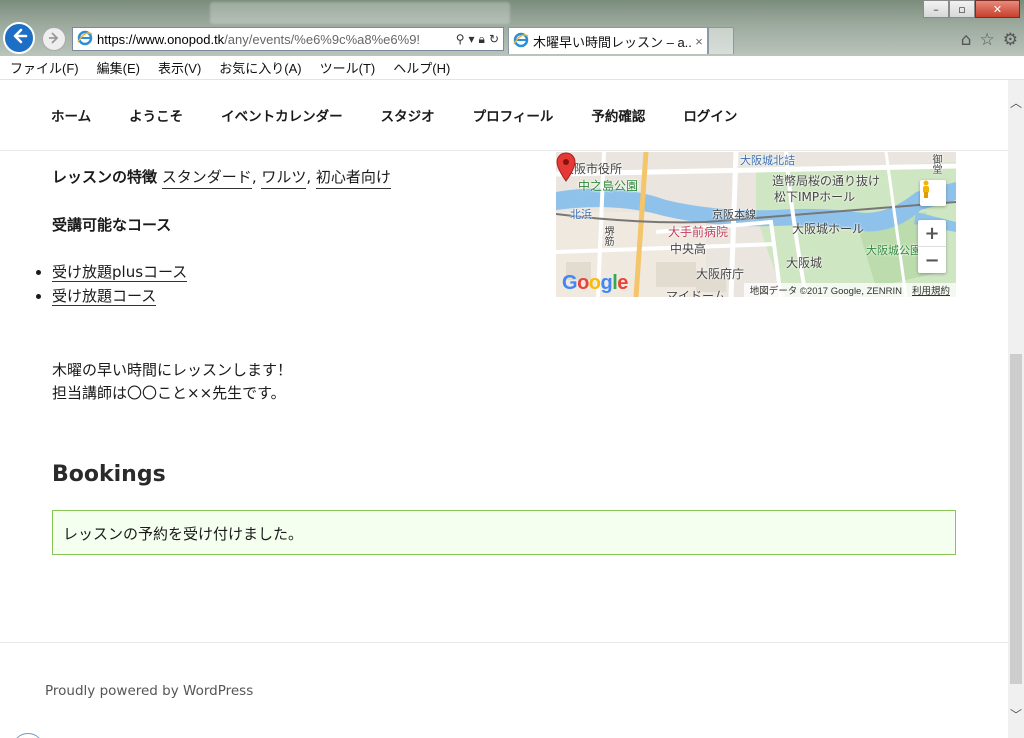  Describe the element at coordinates (28, 735) in the screenshot. I see `wordpress-icon` at that location.